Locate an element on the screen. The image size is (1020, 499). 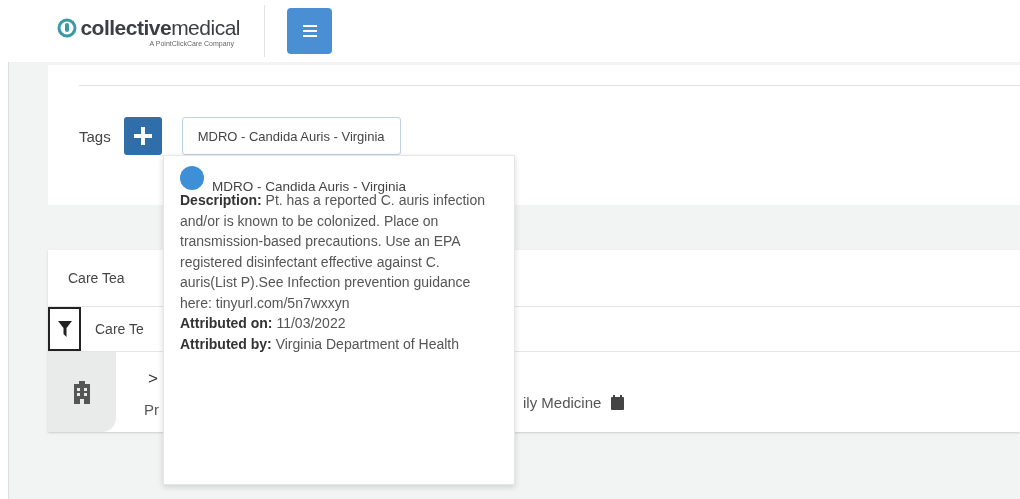
logo-icon is located at coordinates (67, 27).